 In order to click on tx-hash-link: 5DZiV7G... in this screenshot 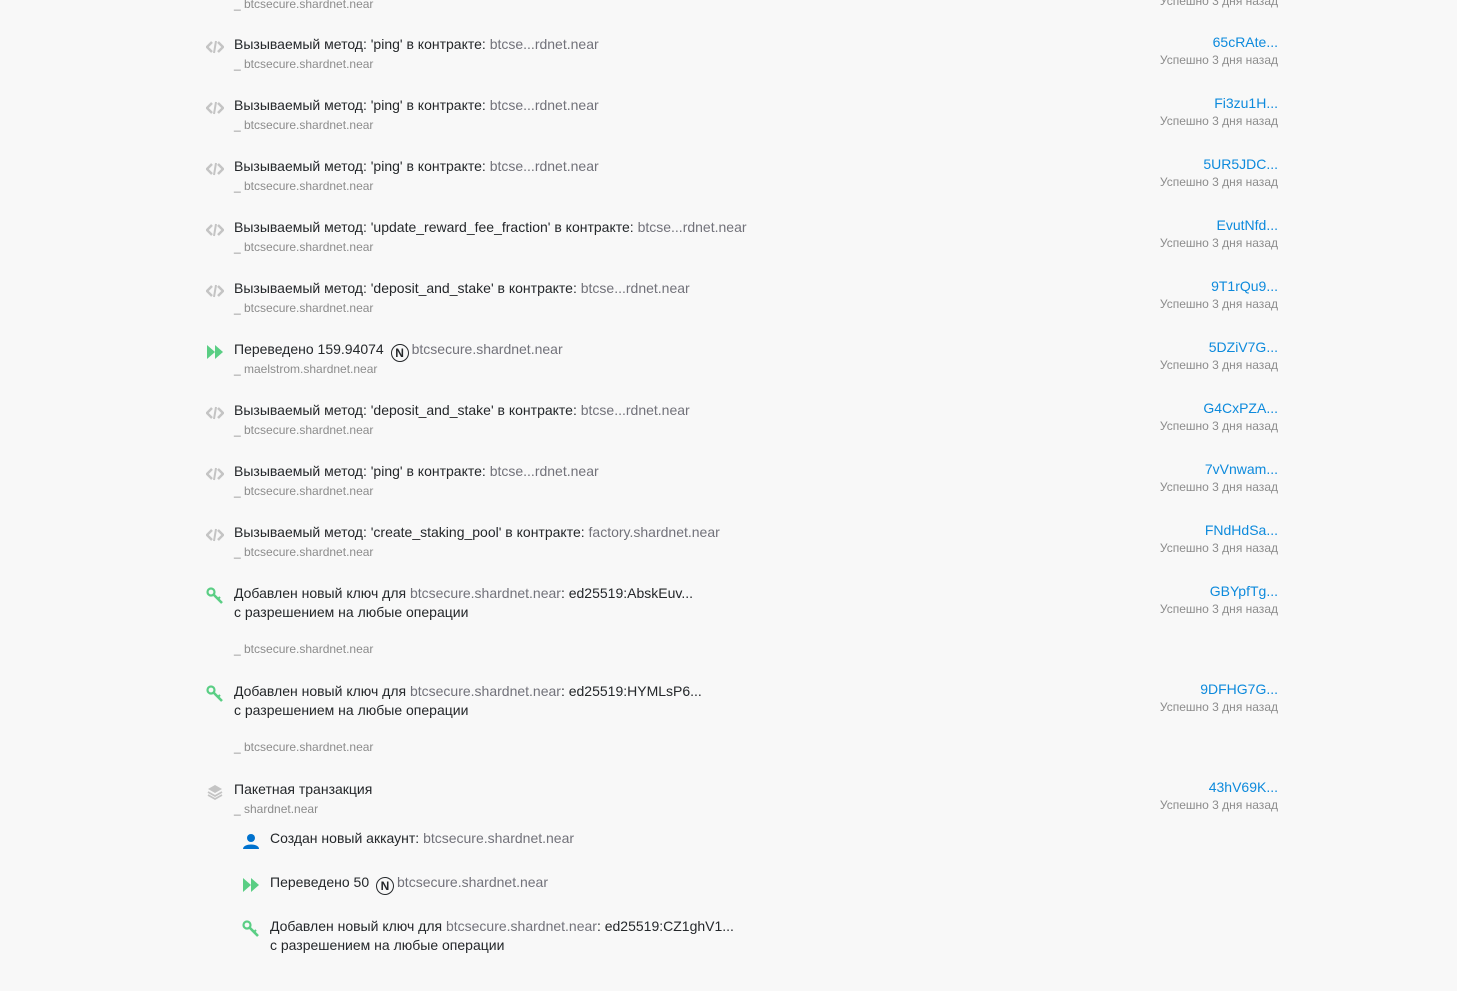, I will do `click(1243, 347)`.